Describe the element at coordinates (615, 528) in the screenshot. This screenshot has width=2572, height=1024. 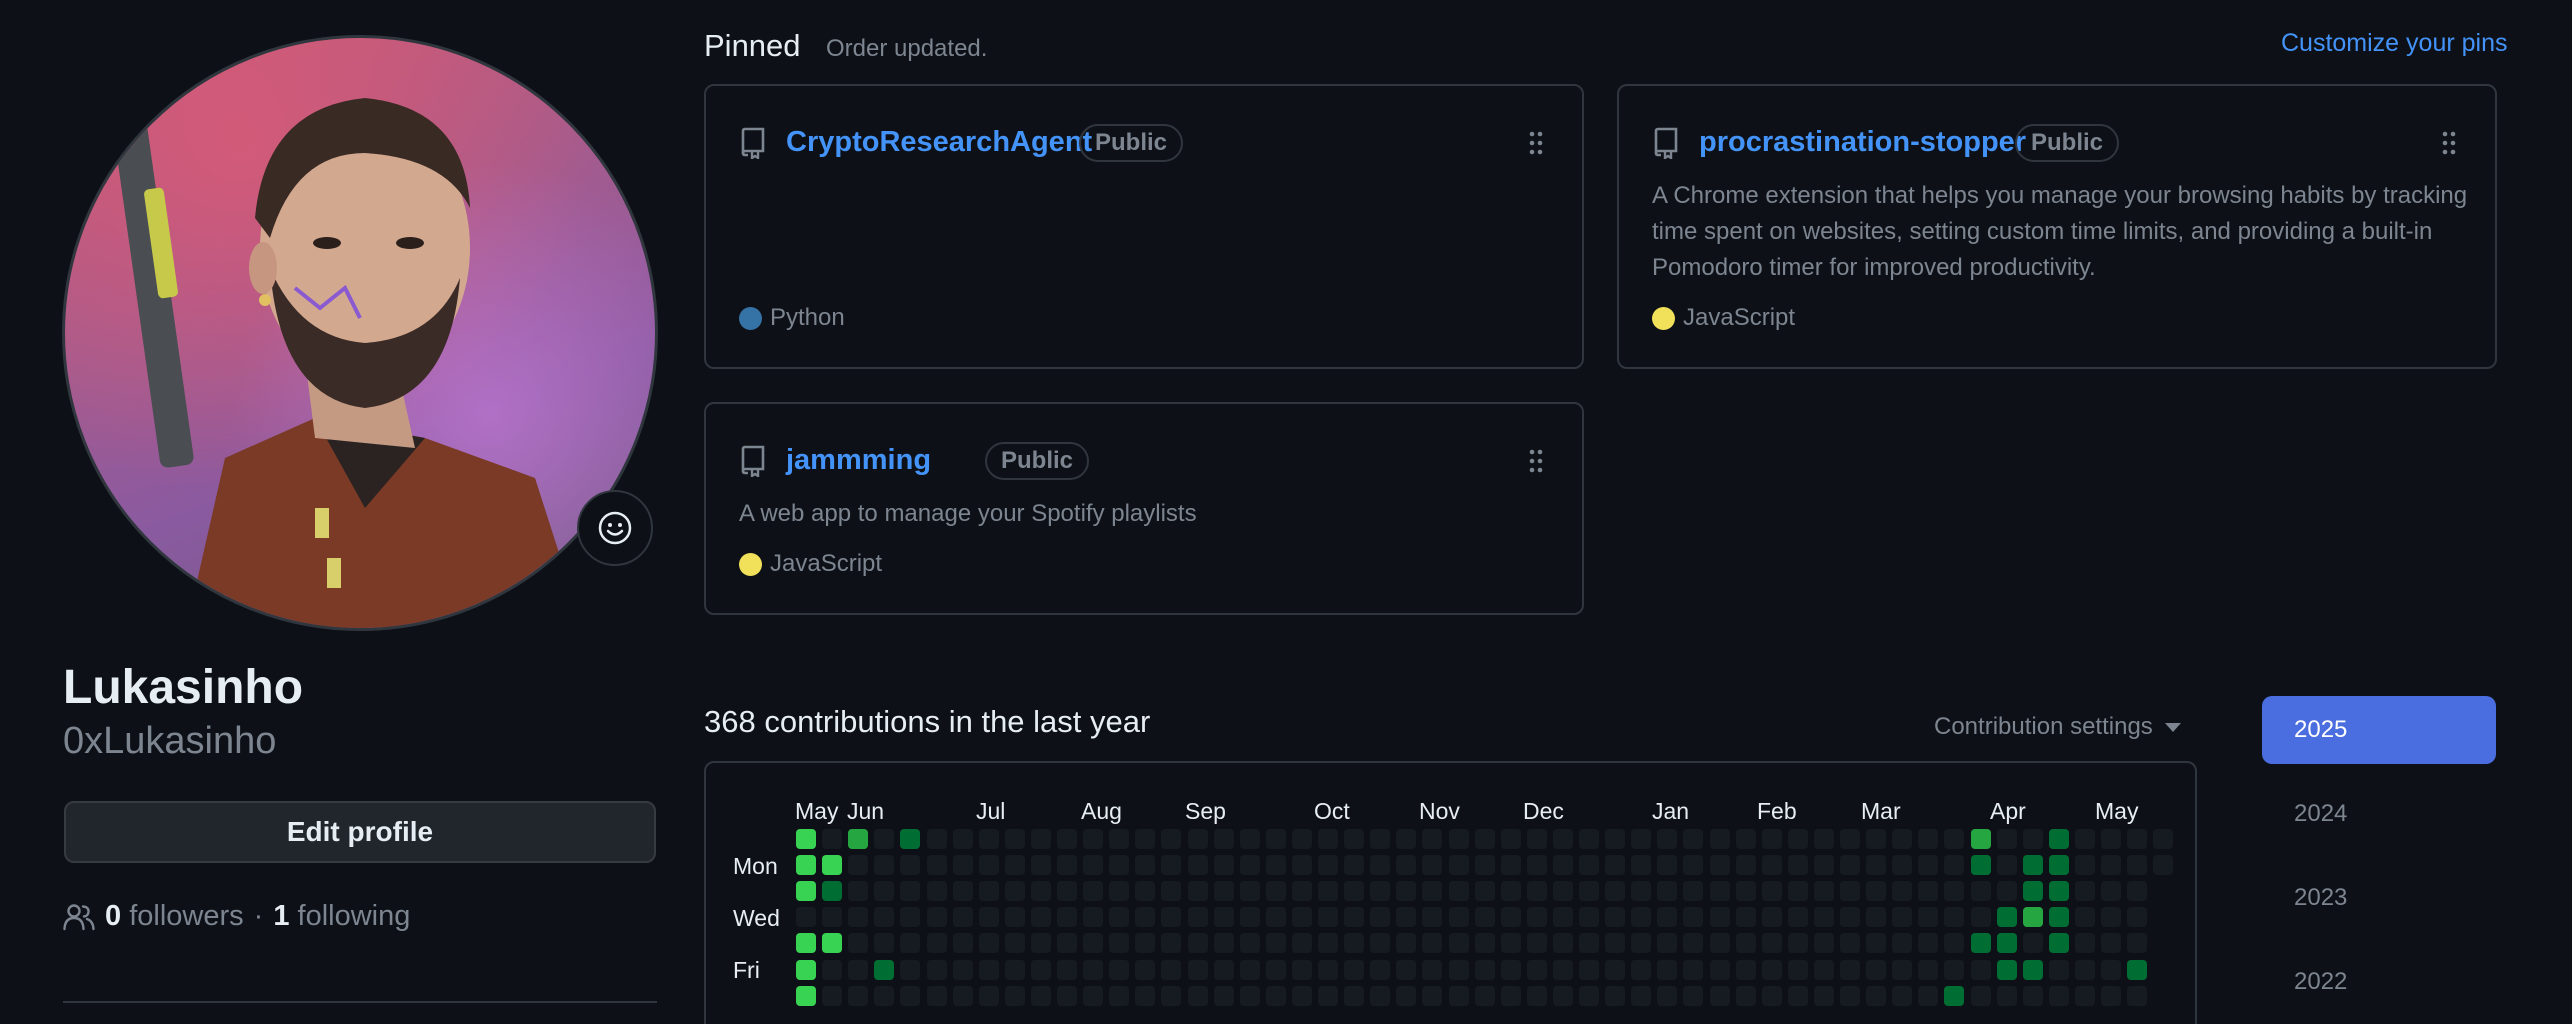
I see `set-status-button` at that location.